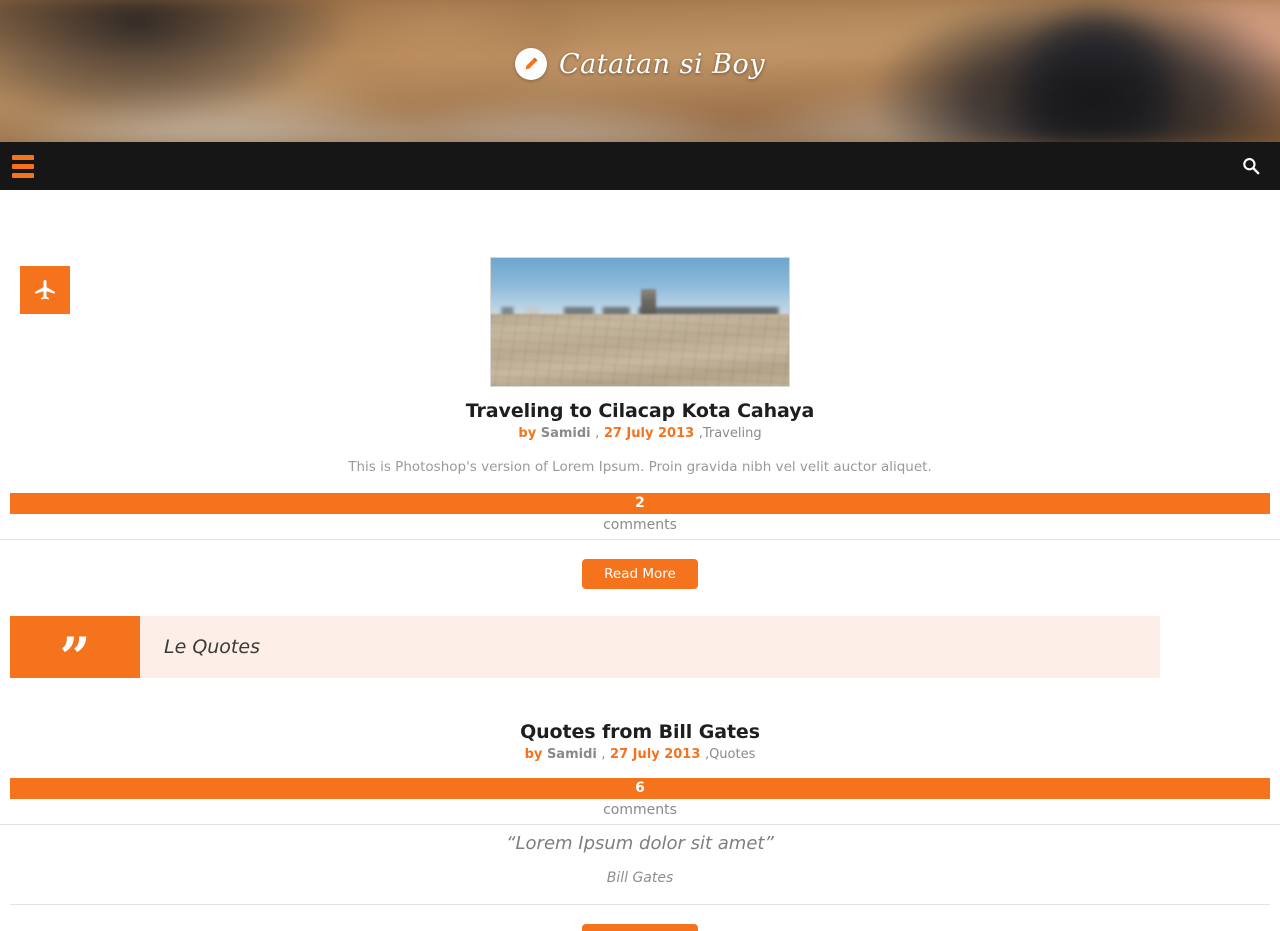 The height and width of the screenshot is (931, 1280). I want to click on hamburger-icon, so click(23, 166).